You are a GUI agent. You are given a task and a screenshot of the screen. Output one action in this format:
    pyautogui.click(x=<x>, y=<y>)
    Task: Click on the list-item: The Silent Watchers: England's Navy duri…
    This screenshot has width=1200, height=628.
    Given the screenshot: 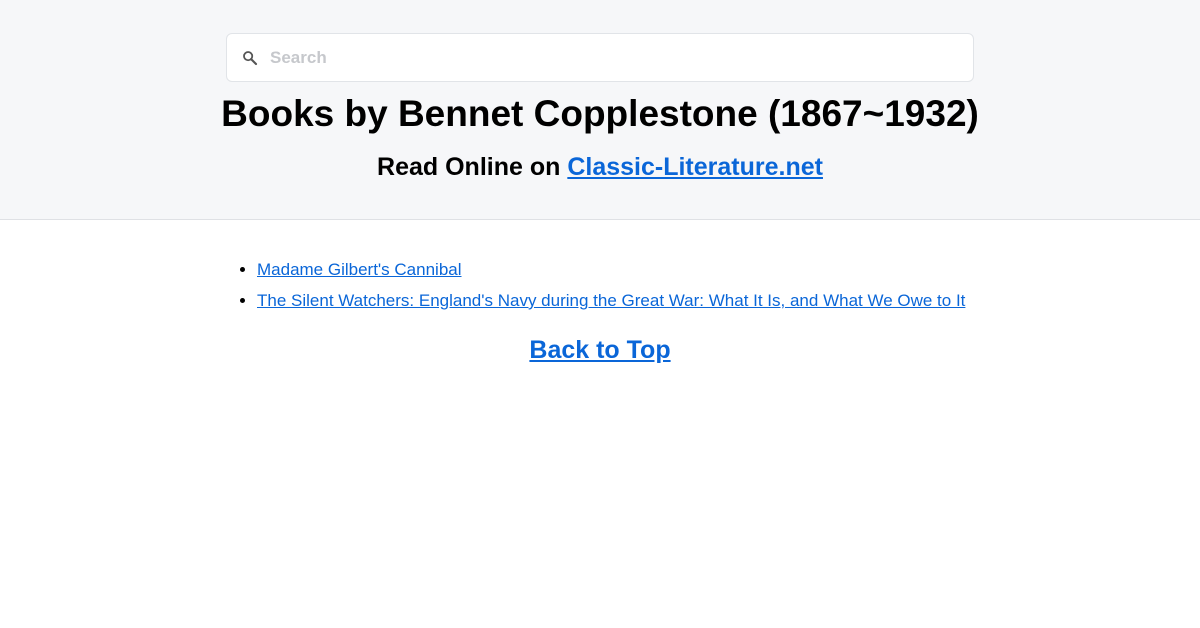 What is the action you would take?
    pyautogui.click(x=611, y=300)
    